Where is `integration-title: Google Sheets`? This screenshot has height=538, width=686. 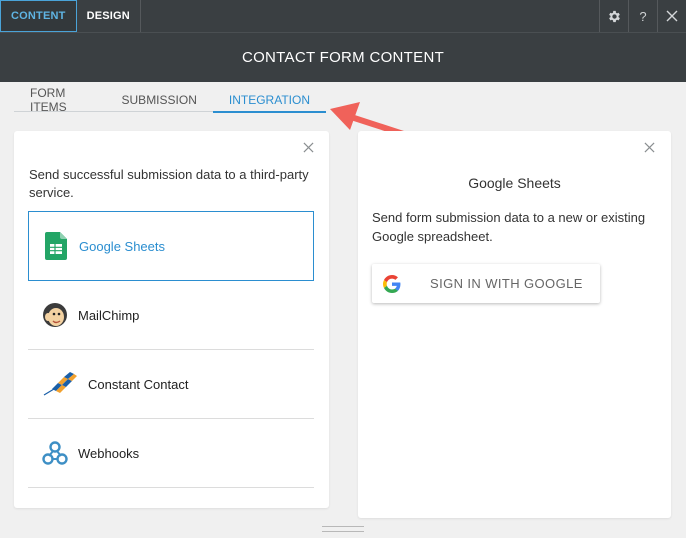
integration-title: Google Sheets is located at coordinates (514, 183).